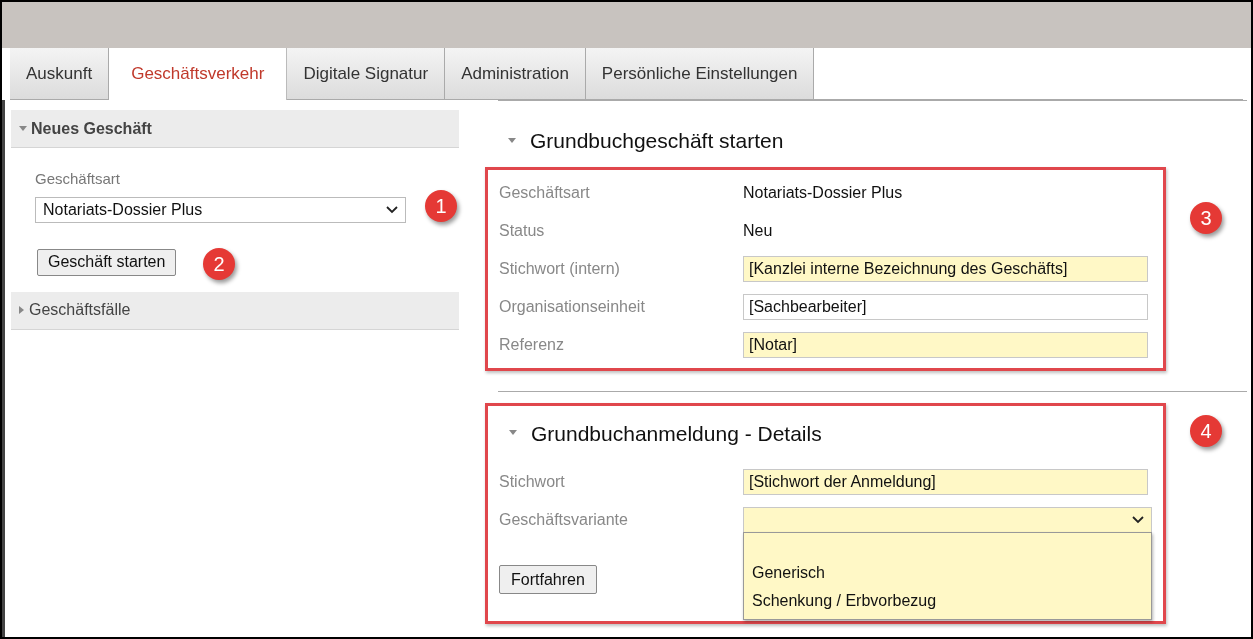 This screenshot has width=1253, height=639. Describe the element at coordinates (564, 520) in the screenshot. I see `field-label: Geschäftsvariante` at that location.